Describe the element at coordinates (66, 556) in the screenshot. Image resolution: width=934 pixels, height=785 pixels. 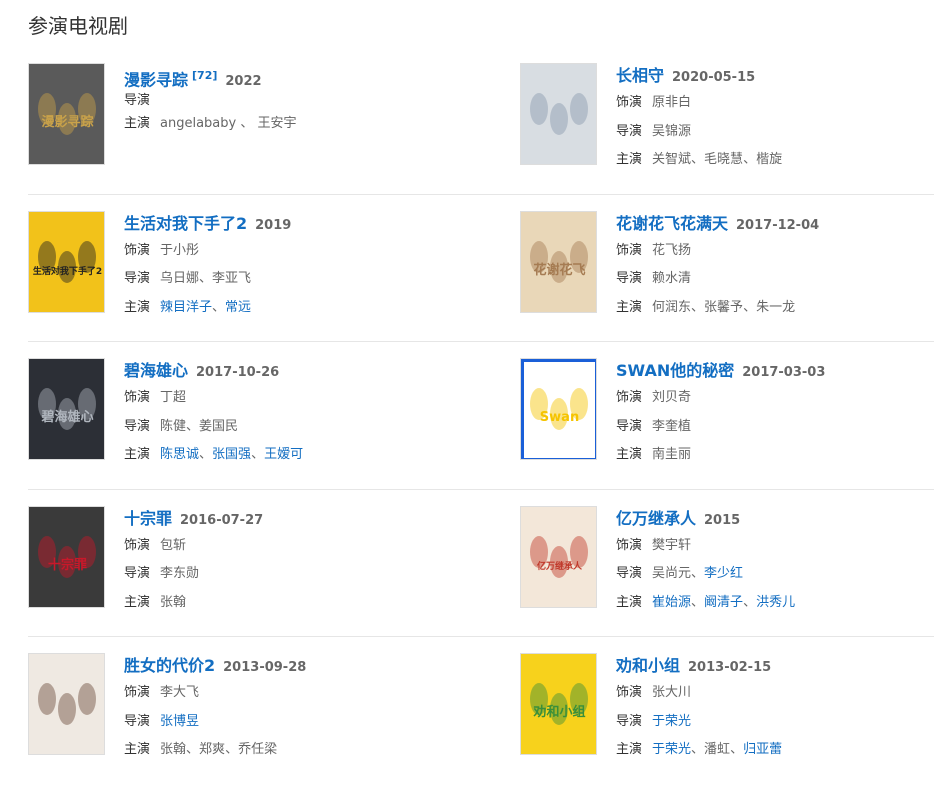
I see `drama-poster: 十宗罪` at that location.